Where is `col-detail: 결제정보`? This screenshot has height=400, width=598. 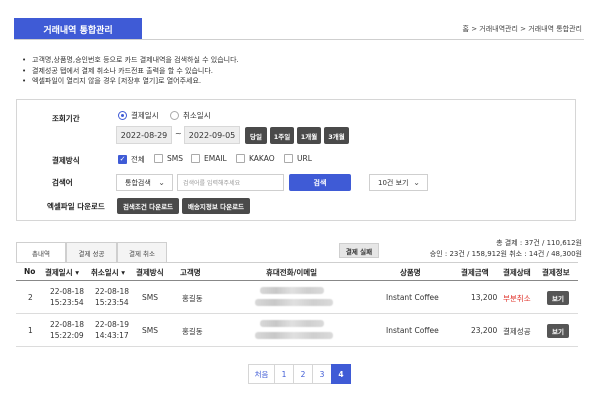 col-detail: 결제정보 is located at coordinates (556, 272).